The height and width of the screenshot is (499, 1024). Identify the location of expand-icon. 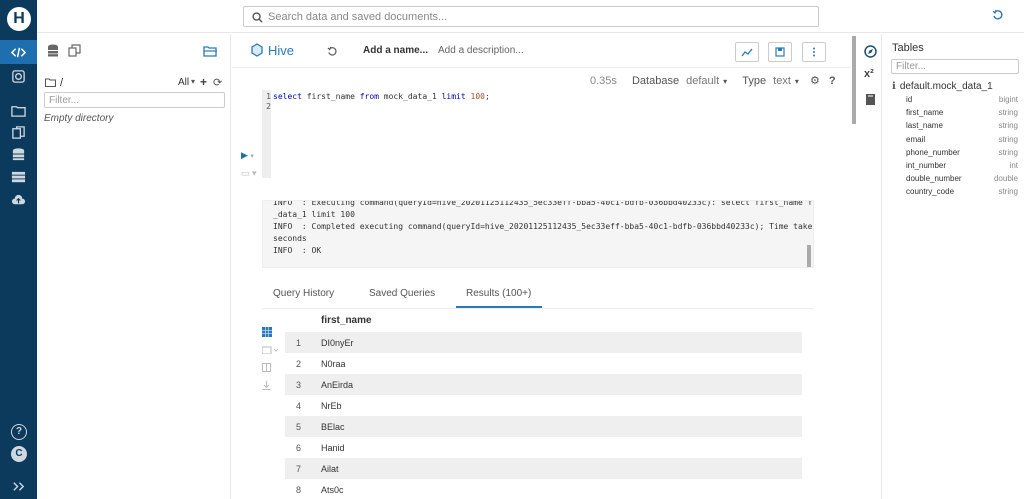
(18, 486).